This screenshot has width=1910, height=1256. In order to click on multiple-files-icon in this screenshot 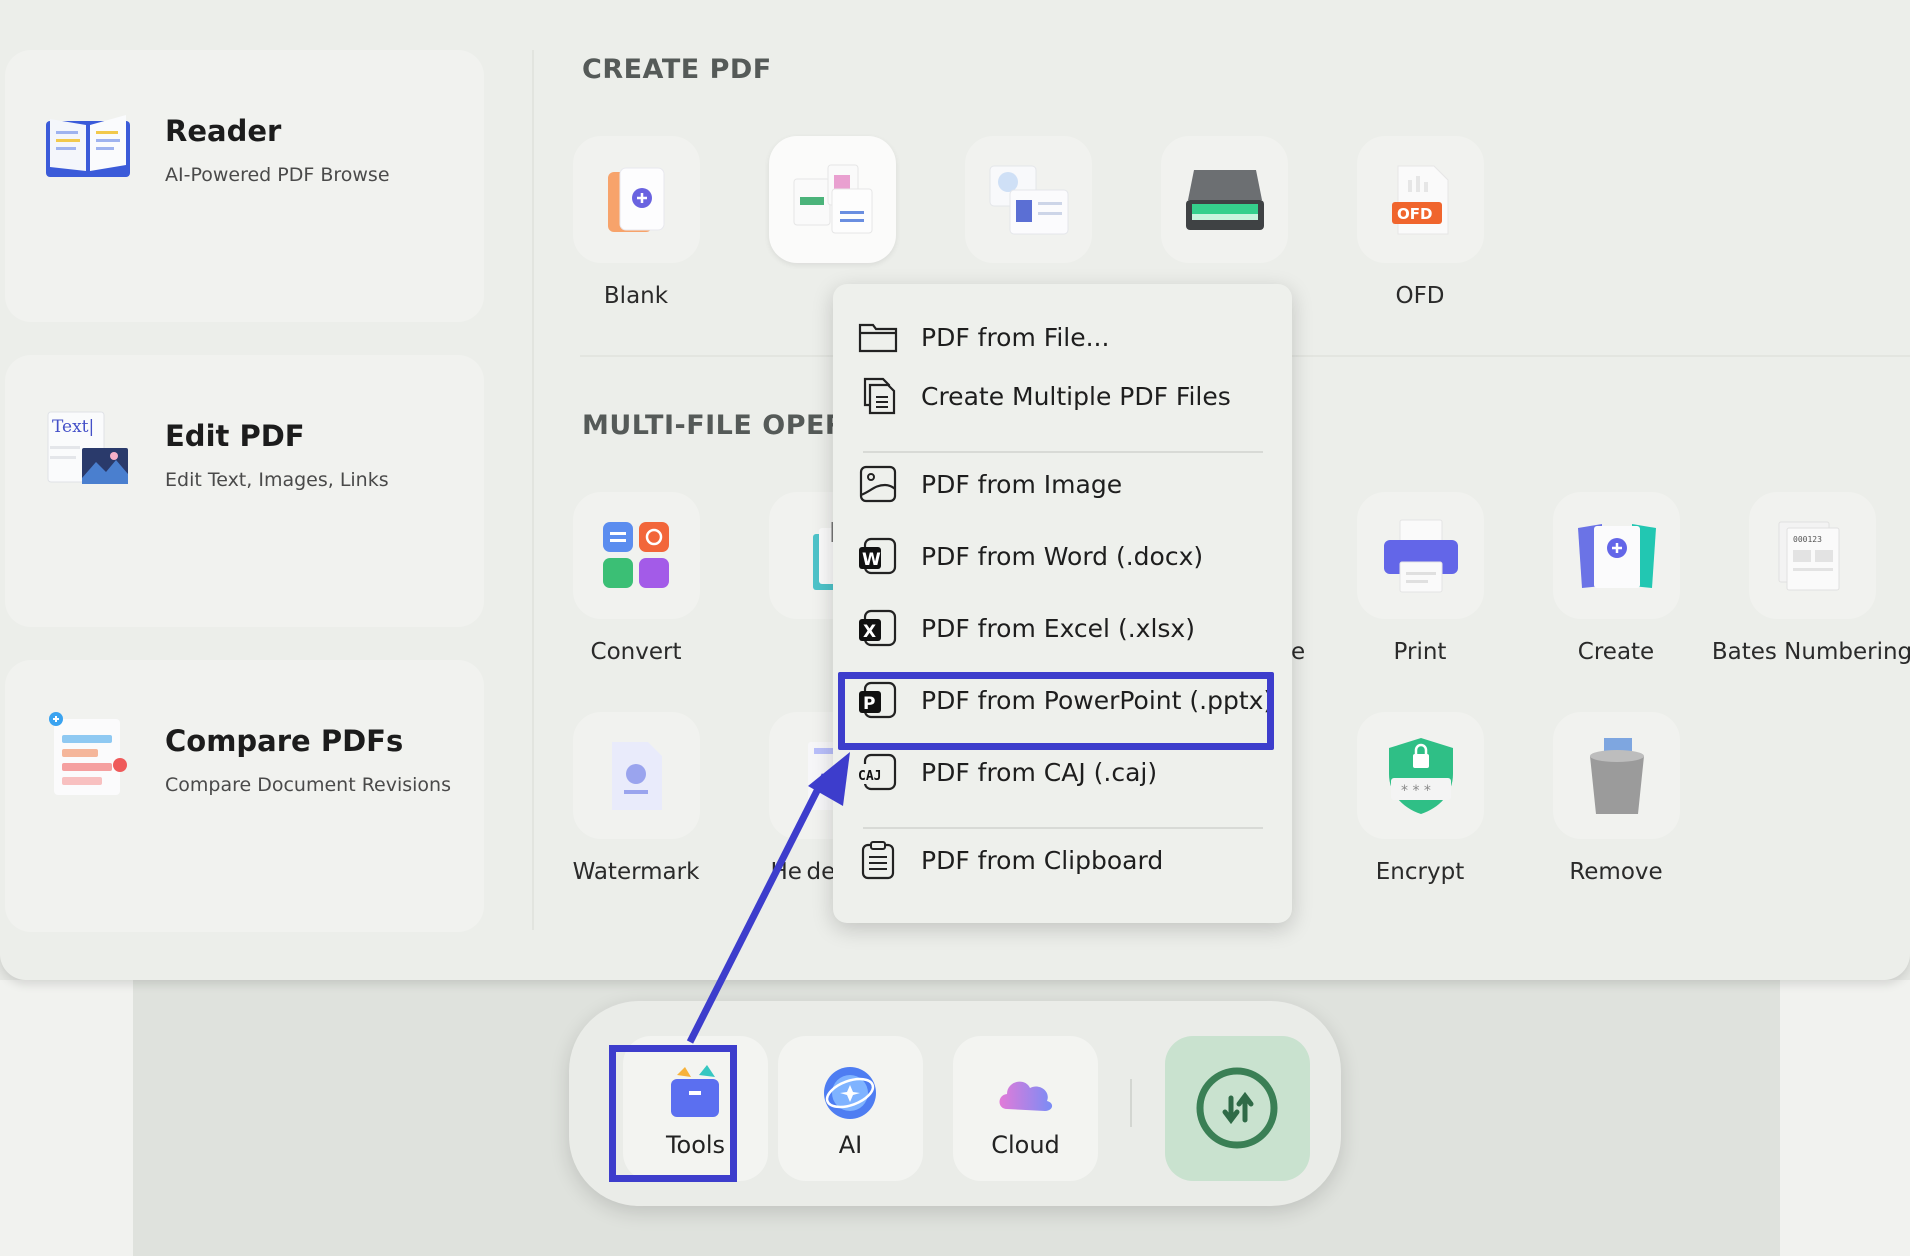, I will do `click(879, 396)`.